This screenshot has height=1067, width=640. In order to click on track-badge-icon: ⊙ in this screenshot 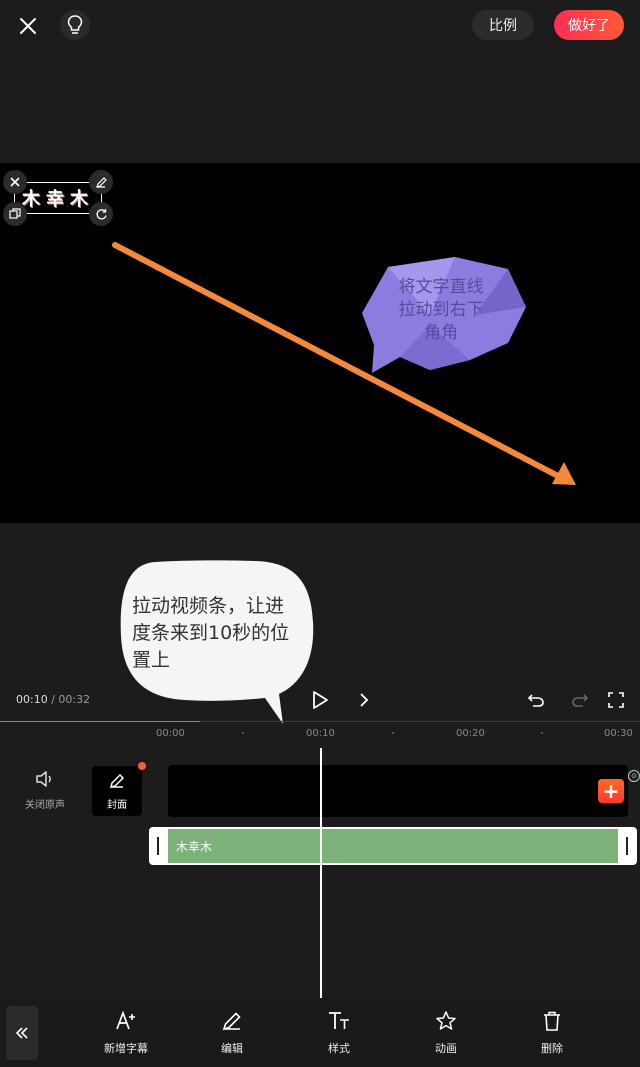, I will do `click(634, 776)`.